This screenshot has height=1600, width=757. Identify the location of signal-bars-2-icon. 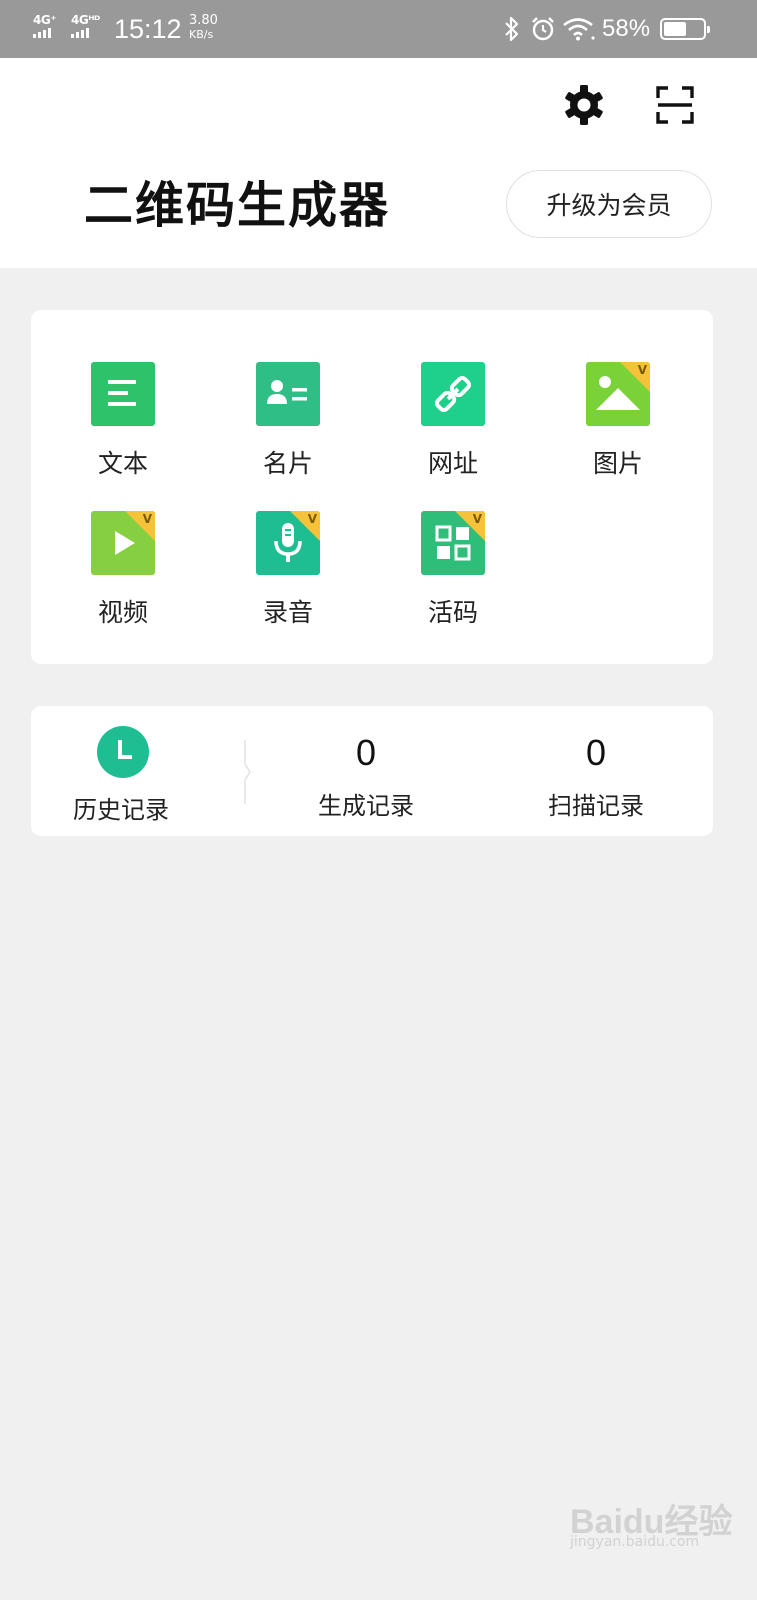
(80, 33).